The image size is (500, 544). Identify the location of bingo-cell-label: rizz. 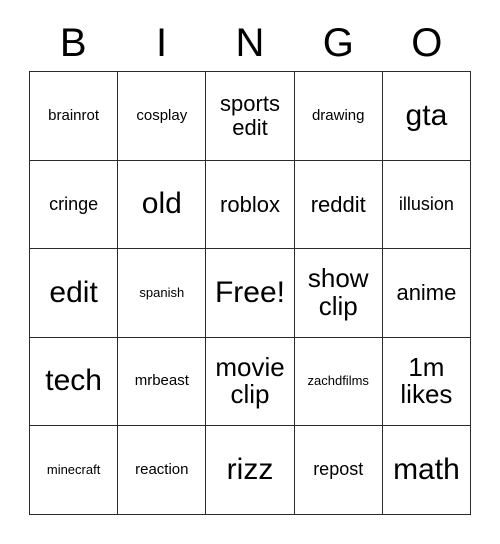
(250, 469).